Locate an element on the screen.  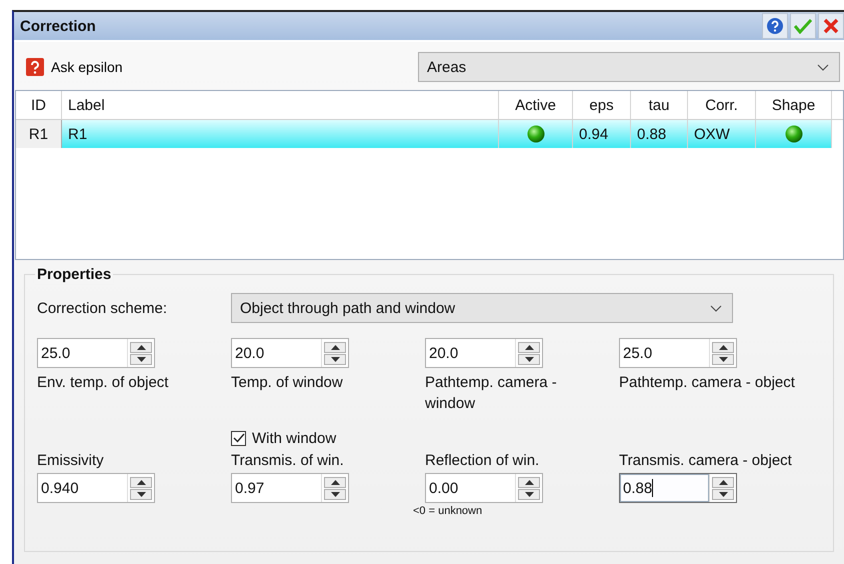
help-button is located at coordinates (775, 26).